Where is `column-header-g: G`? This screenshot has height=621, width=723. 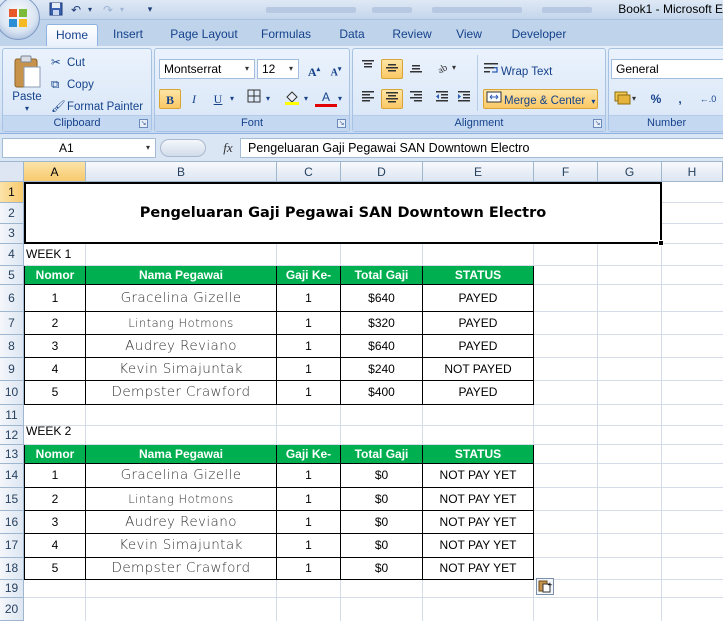 column-header-g: G is located at coordinates (630, 172).